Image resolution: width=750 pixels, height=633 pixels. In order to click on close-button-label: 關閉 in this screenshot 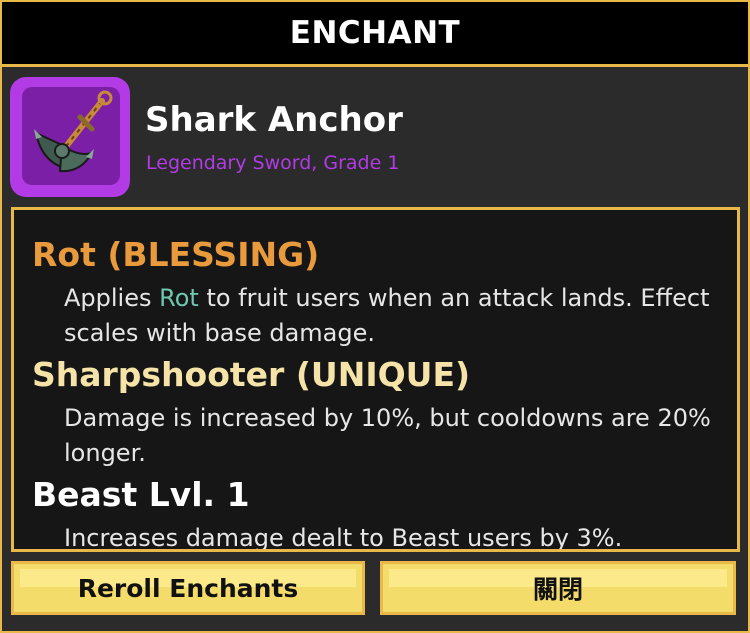, I will do `click(557, 589)`.